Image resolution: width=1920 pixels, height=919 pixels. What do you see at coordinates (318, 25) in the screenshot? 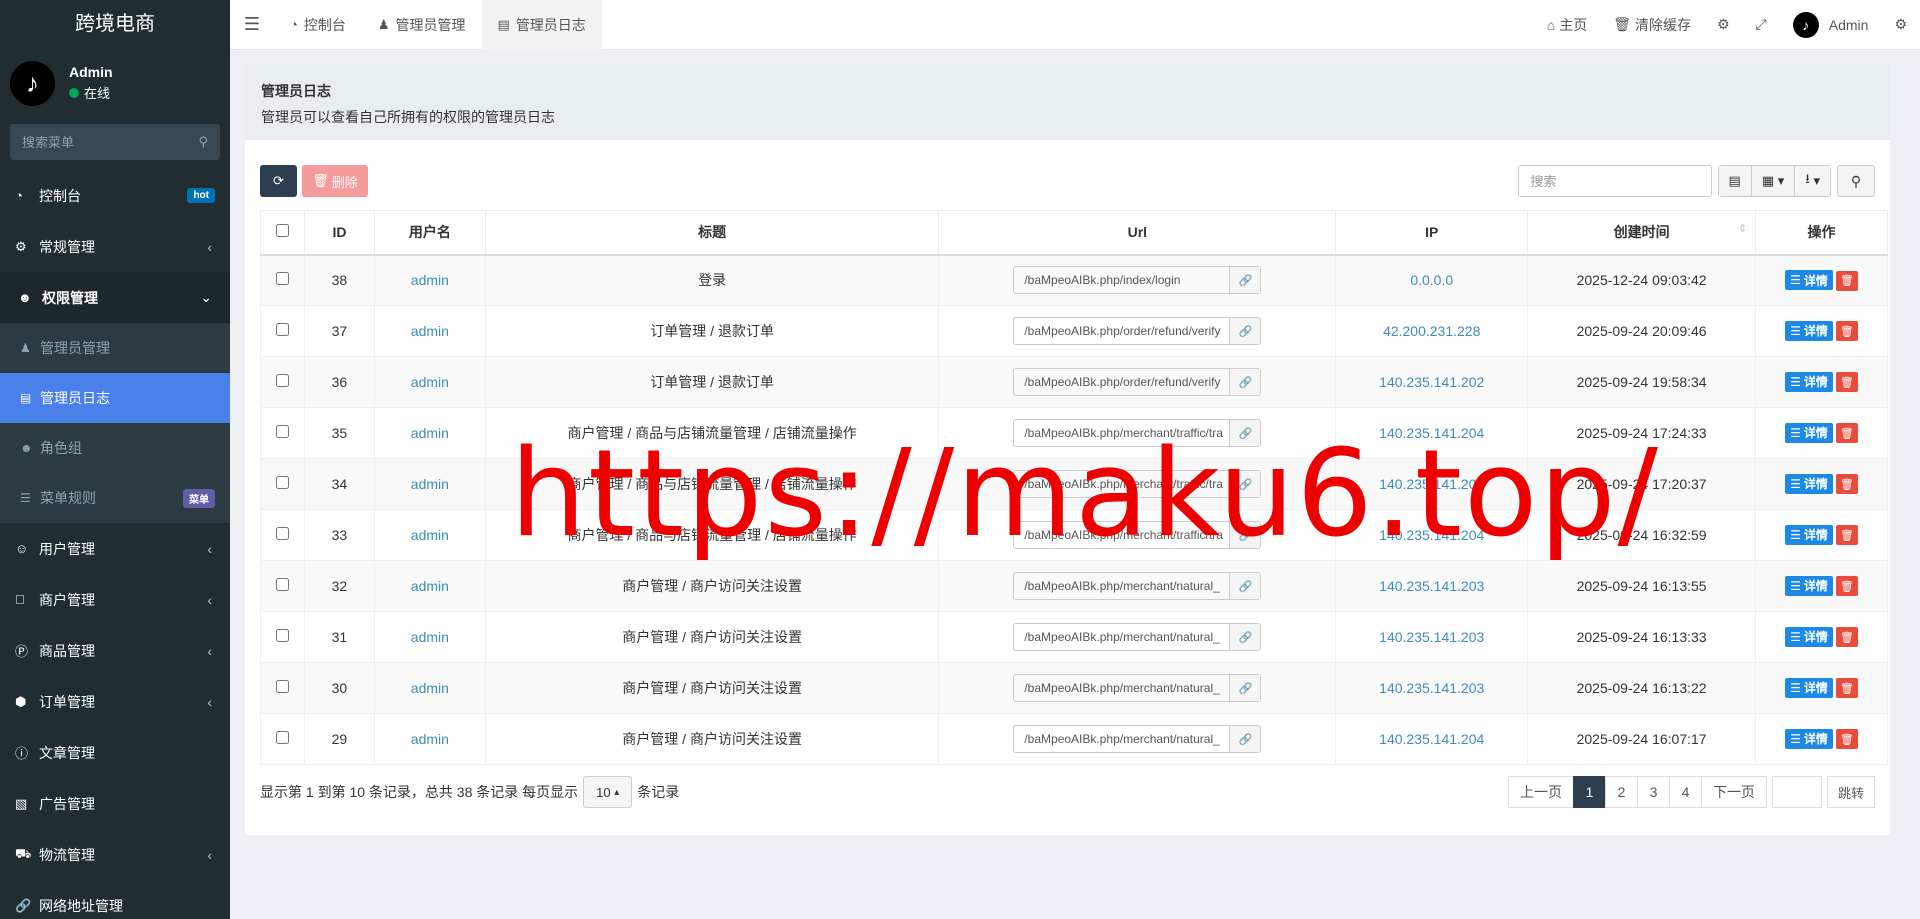
I see `tab-dashboard: ◔ 控制台` at bounding box center [318, 25].